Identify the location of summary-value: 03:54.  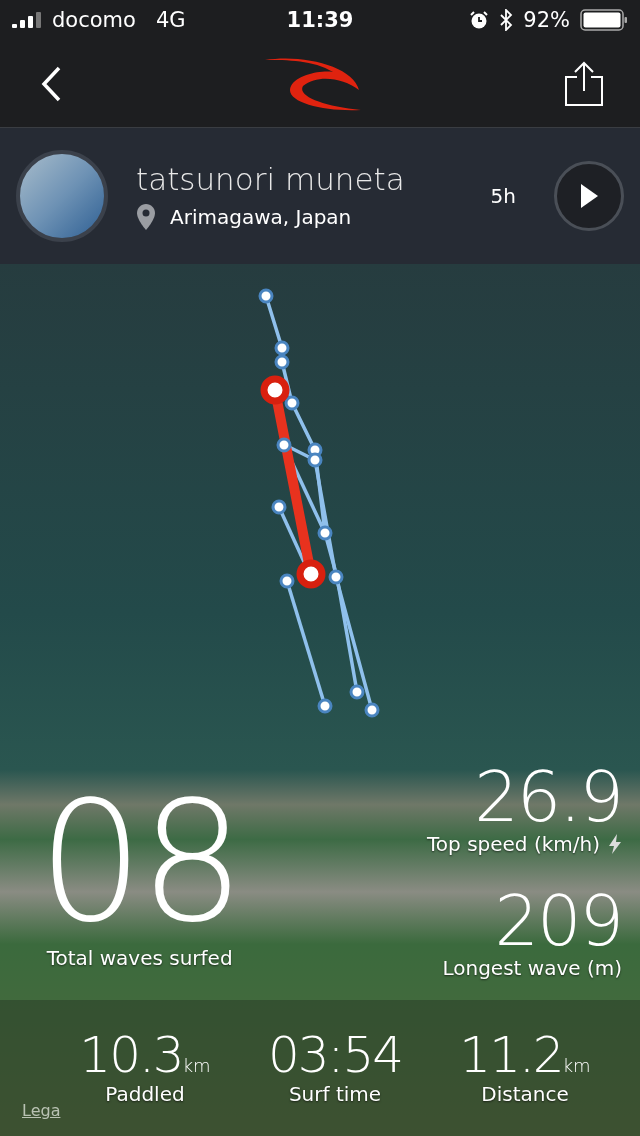
(335, 1055).